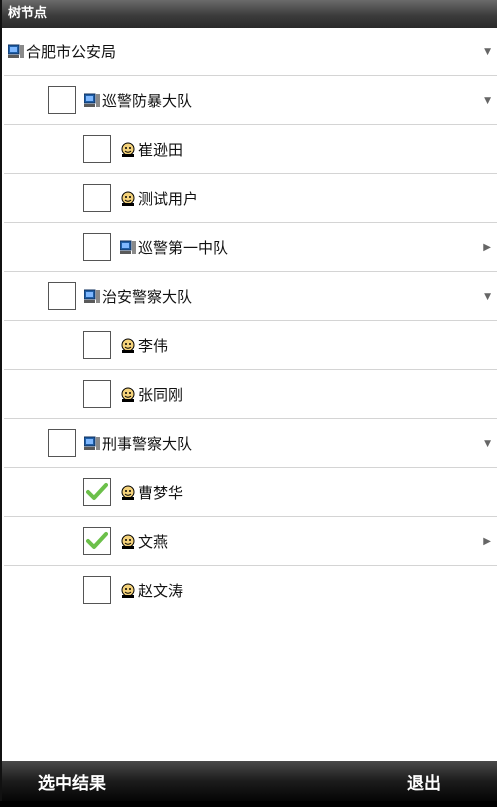 The width and height of the screenshot is (497, 807). Describe the element at coordinates (161, 395) in the screenshot. I see `tree-node-label: 张同刚` at that location.